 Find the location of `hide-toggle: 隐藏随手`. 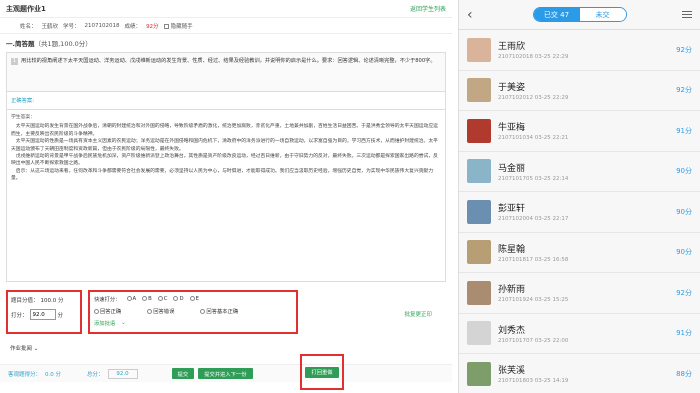

hide-toggle: 隐藏随手 is located at coordinates (178, 26).